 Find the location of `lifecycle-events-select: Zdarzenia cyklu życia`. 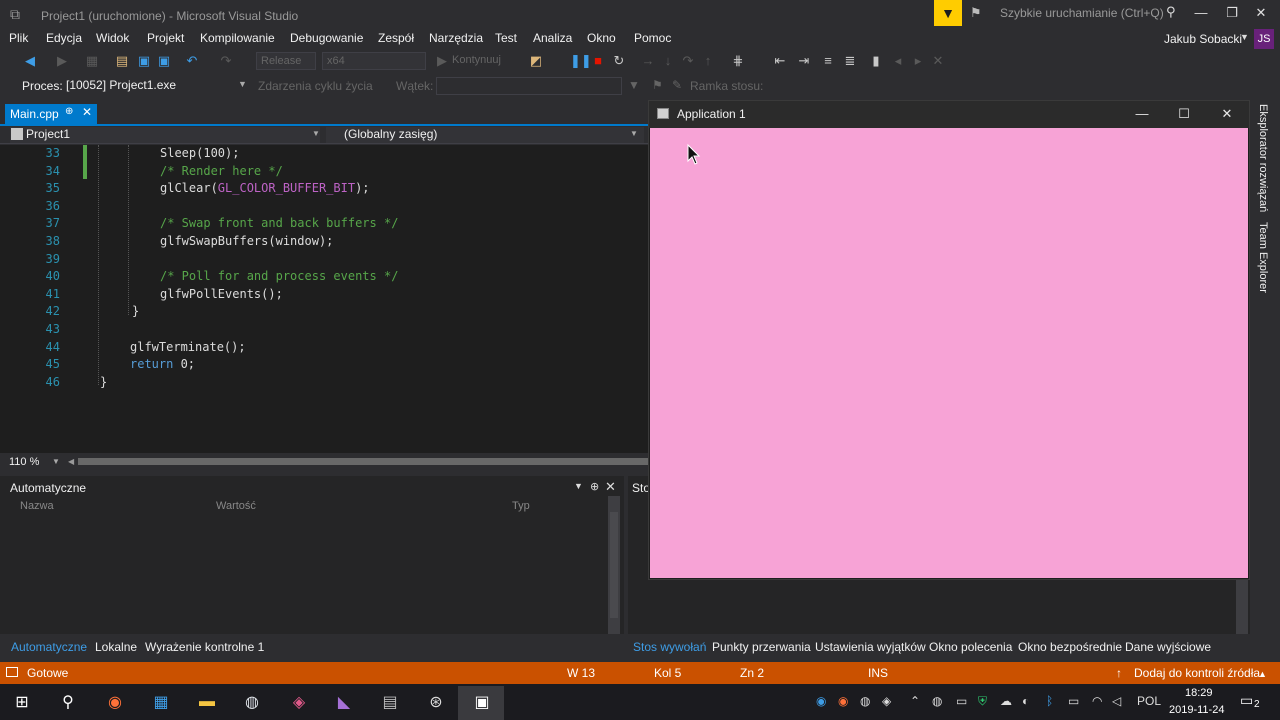

lifecycle-events-select: Zdarzenia cyklu życia is located at coordinates (315, 86).